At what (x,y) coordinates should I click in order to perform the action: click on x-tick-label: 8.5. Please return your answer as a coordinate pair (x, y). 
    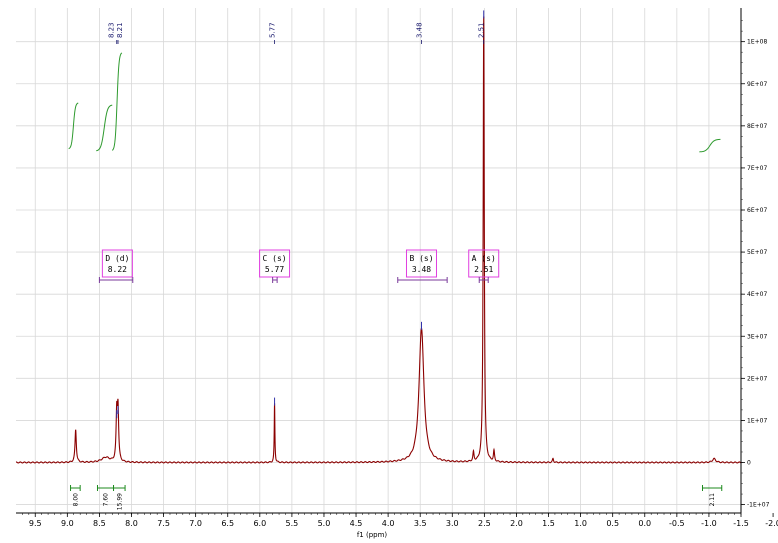
    Looking at the image, I should click on (99, 523).